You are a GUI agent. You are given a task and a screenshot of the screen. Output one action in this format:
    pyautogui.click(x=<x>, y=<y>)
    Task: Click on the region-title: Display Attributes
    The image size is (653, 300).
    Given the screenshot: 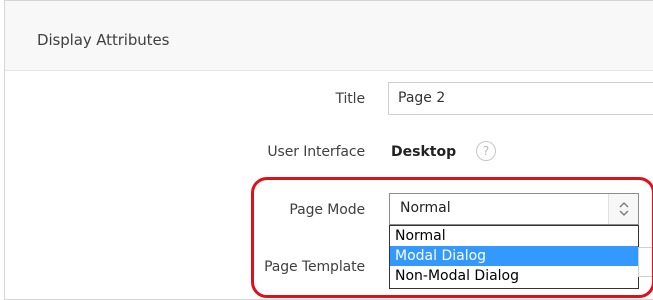 What is the action you would take?
    pyautogui.click(x=103, y=40)
    